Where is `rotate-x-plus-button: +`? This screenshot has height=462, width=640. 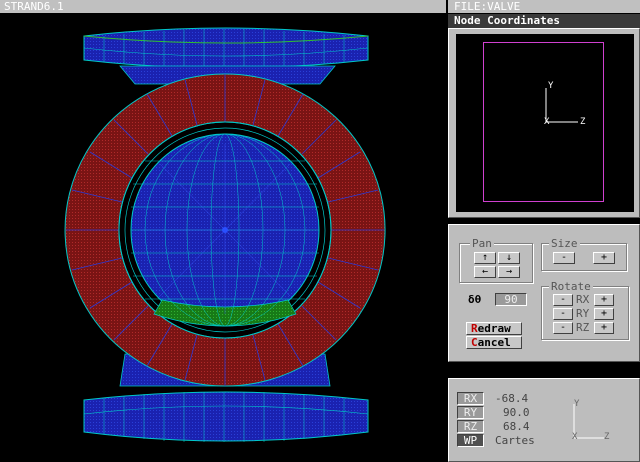 rotate-x-plus-button: + is located at coordinates (604, 300).